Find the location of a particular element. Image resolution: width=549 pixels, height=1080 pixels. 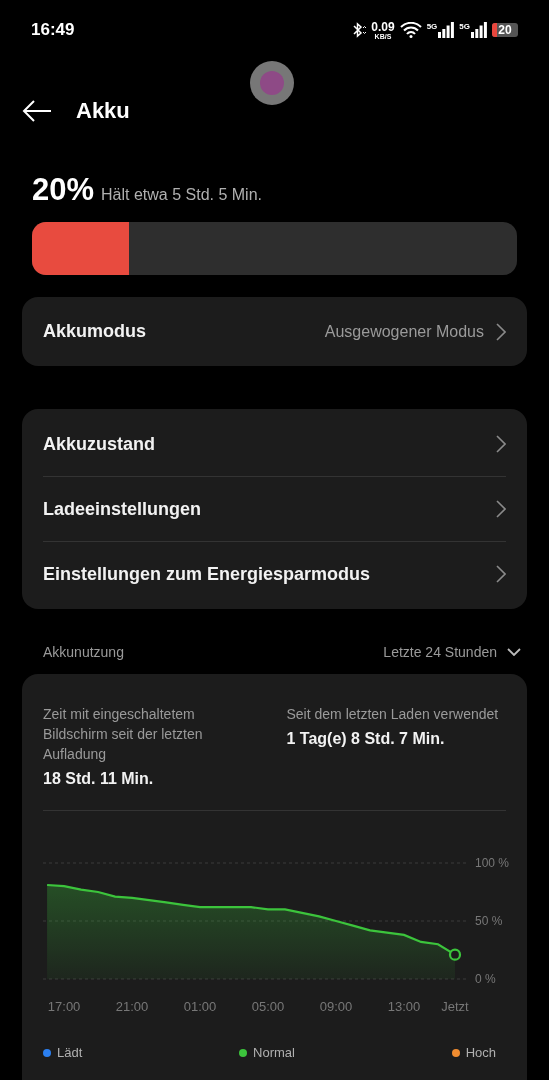

axis-label: 09:00 is located at coordinates (336, 1006).